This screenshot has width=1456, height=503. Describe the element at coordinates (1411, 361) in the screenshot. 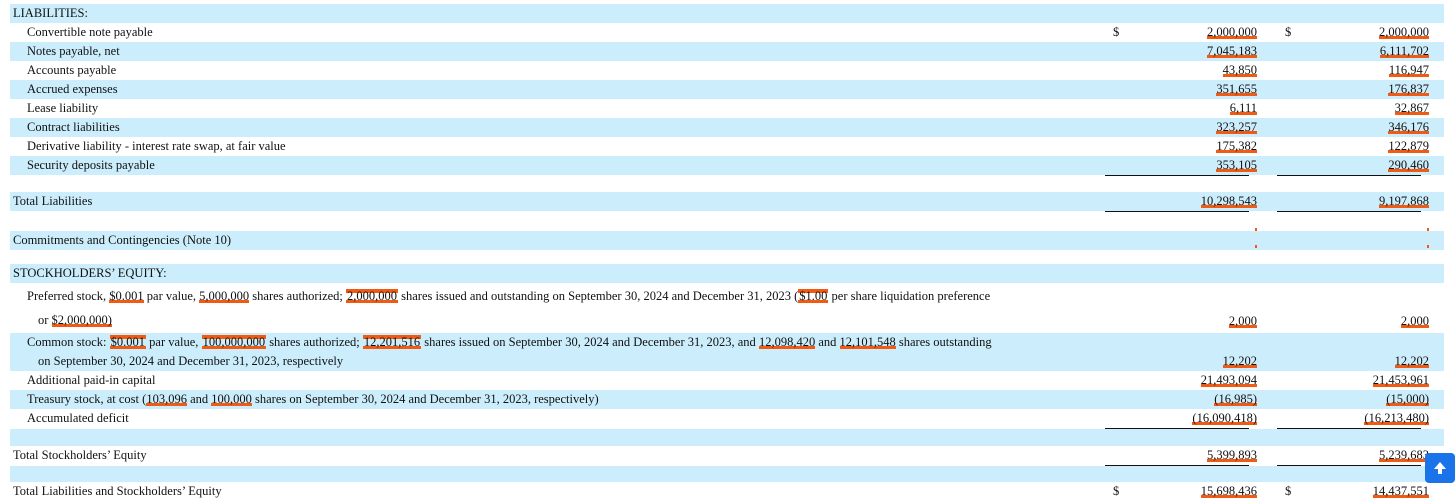

I see `value-2023: 12,202` at that location.